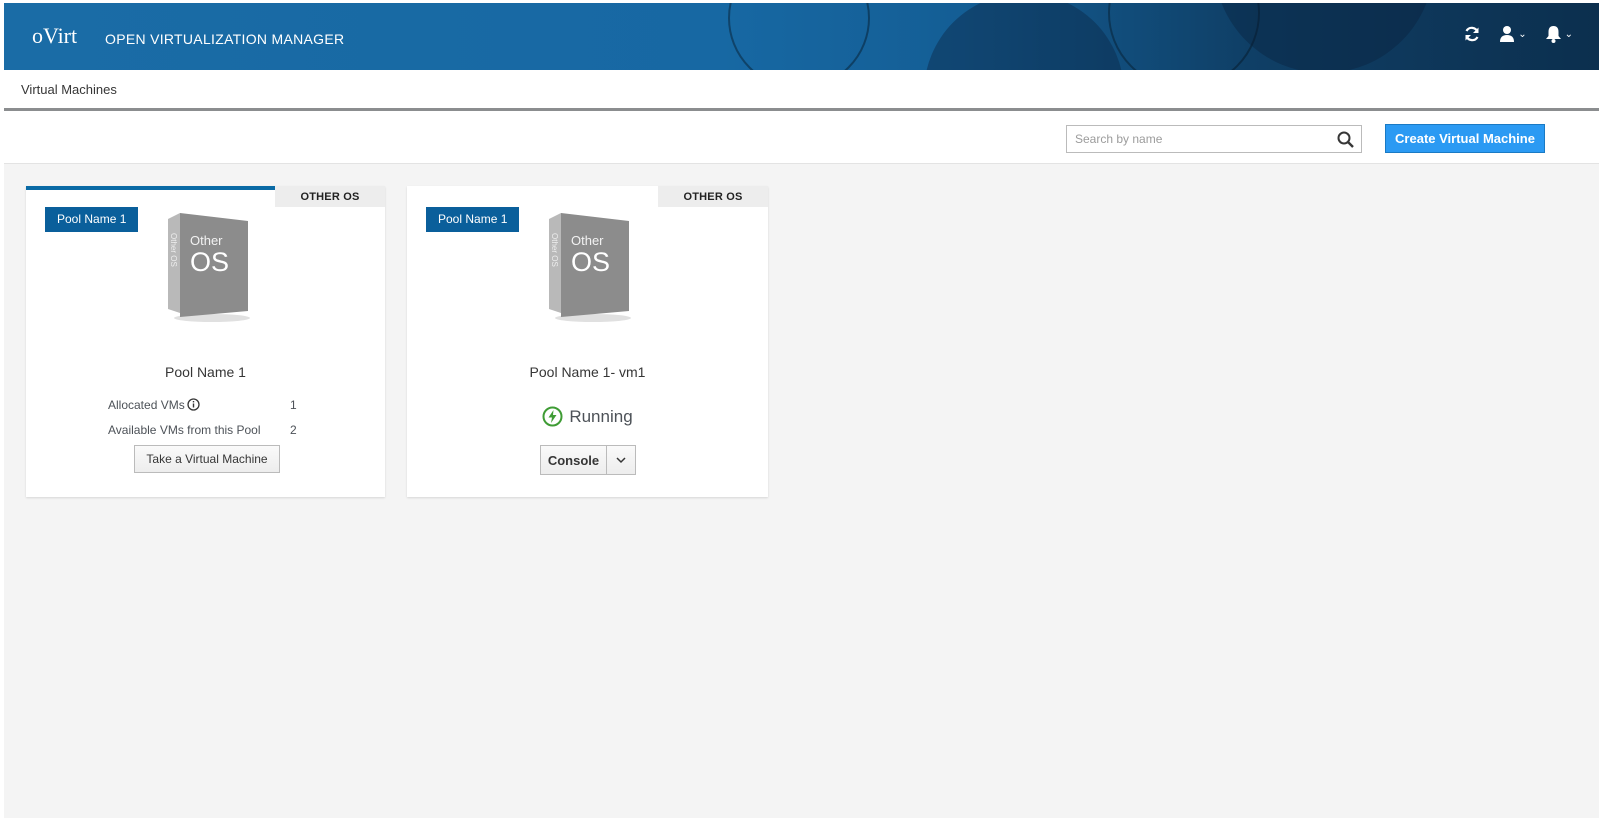 This screenshot has width=1600, height=818. I want to click on stat-row: Available VMs from this Pool 2, so click(202, 429).